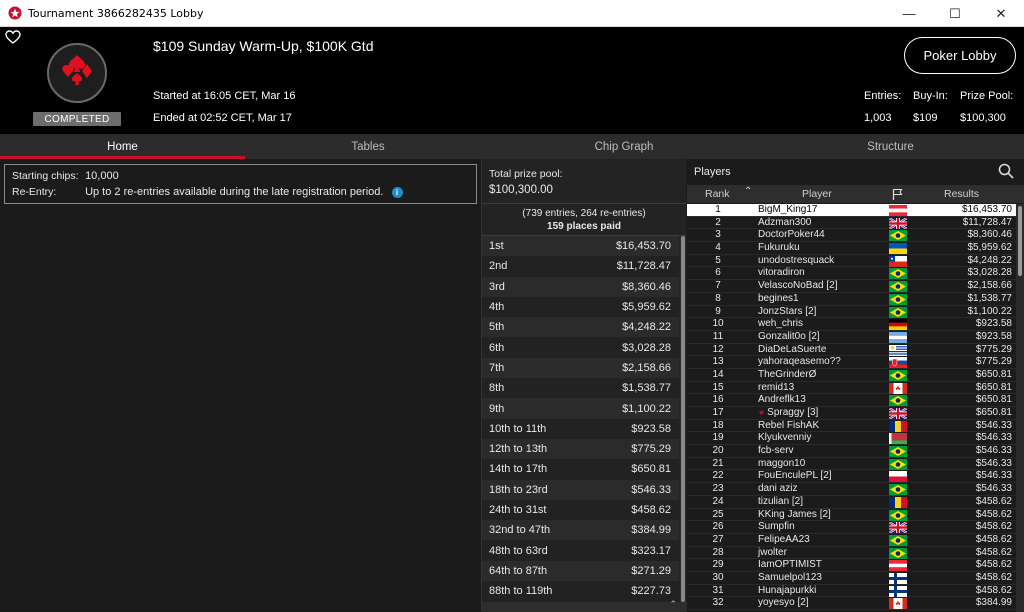 This screenshot has width=1024, height=612. Describe the element at coordinates (673, 604) in the screenshot. I see `scroll-up-icon: ⌃` at that location.